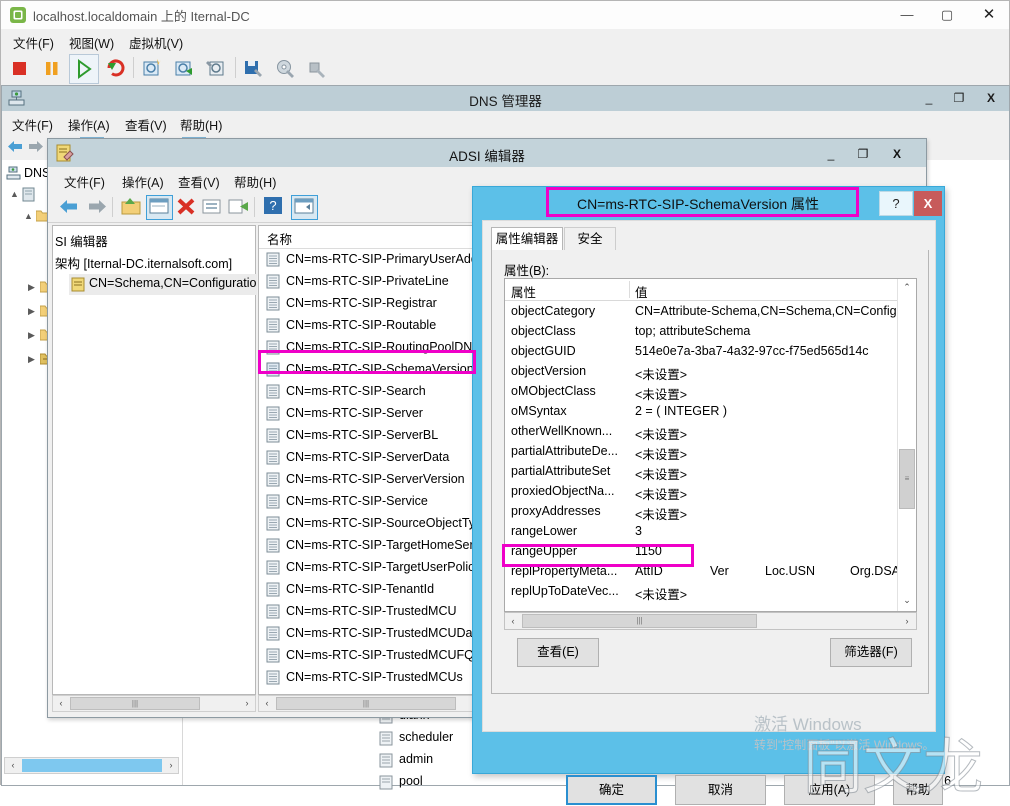 This screenshot has height=806, width=1010. I want to click on view-panel-icon, so click(304, 207).